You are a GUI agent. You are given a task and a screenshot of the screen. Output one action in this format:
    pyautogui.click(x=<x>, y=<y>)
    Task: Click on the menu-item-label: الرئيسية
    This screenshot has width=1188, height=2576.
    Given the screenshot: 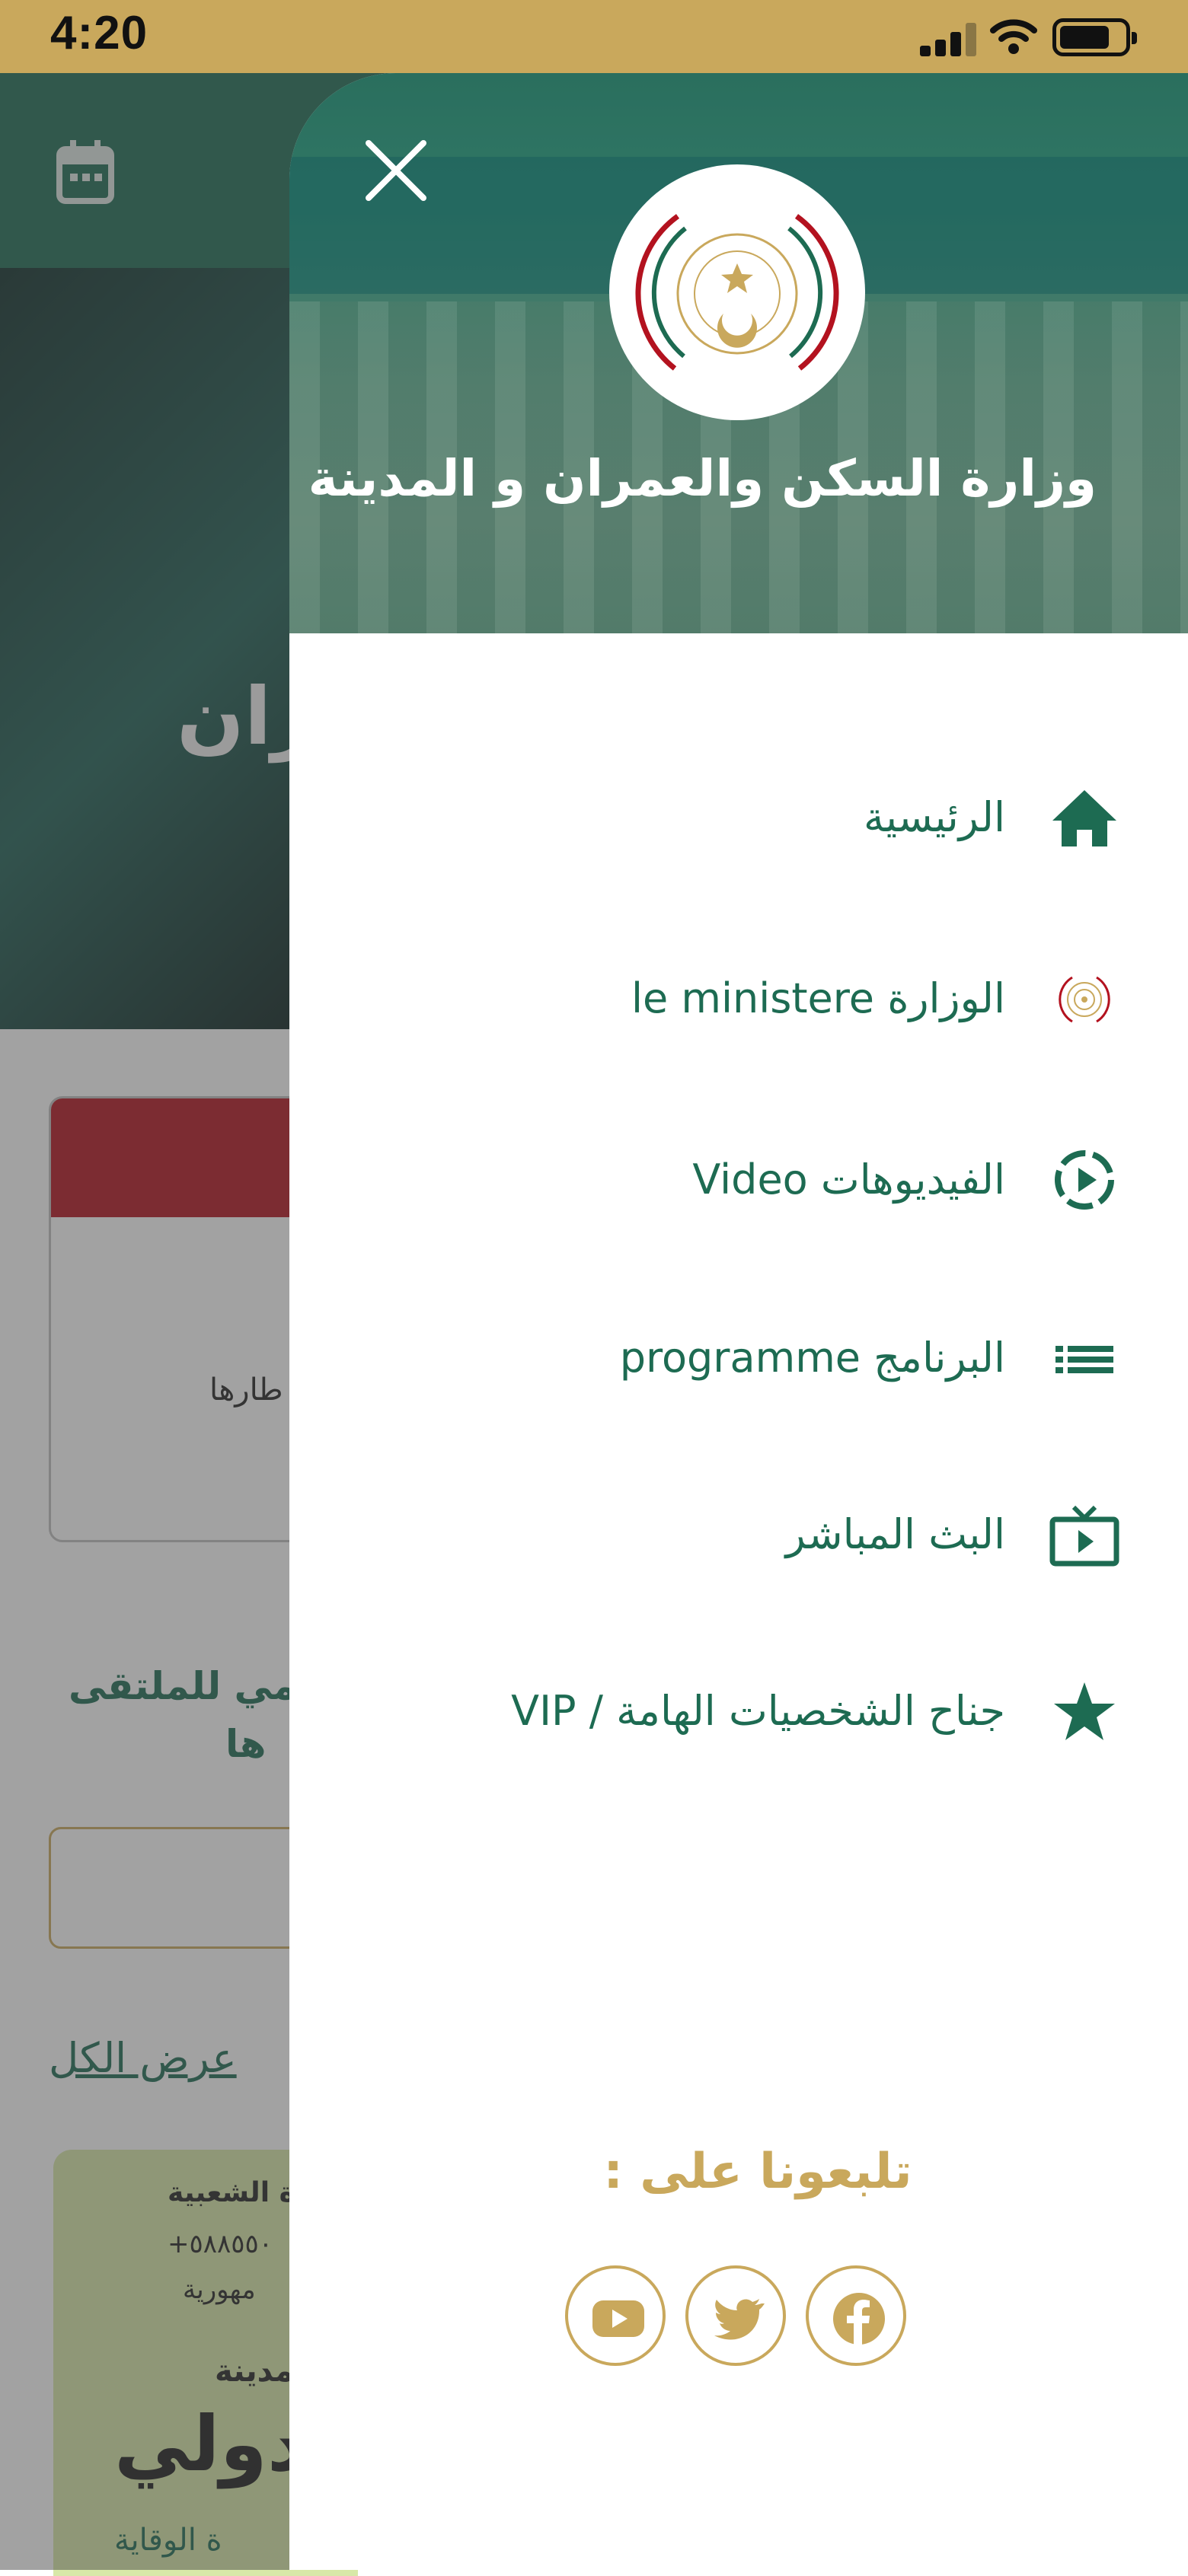 What is the action you would take?
    pyautogui.click(x=934, y=817)
    